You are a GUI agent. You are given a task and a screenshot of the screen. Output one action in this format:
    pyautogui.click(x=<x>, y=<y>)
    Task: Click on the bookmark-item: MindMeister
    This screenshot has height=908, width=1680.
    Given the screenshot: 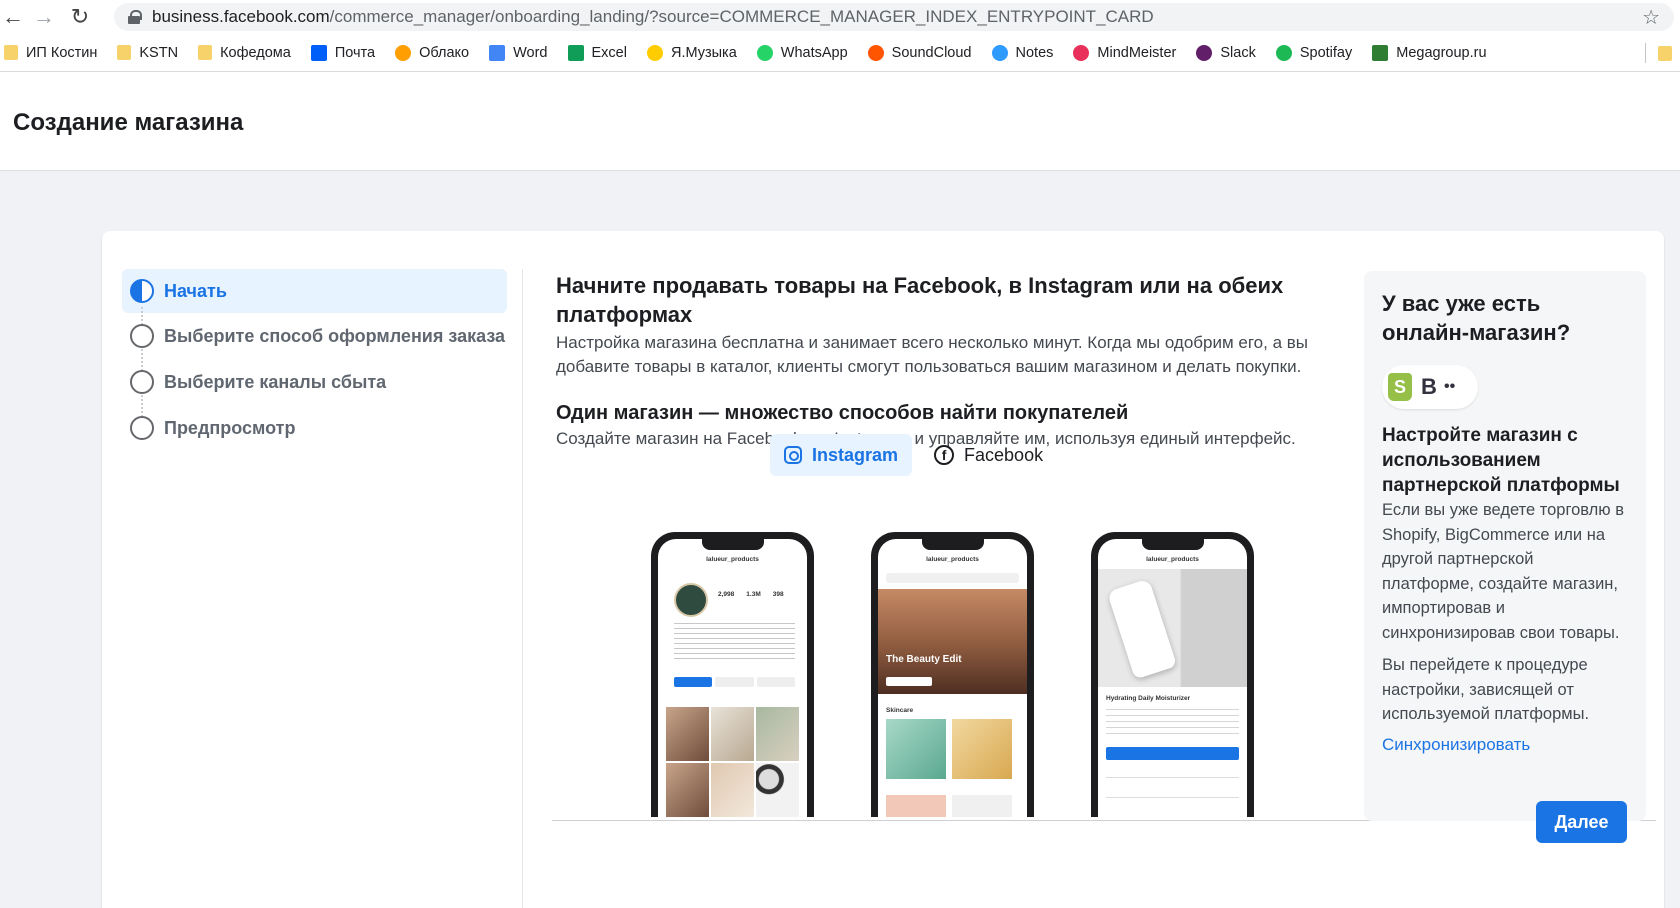 What is the action you would take?
    pyautogui.click(x=1125, y=52)
    